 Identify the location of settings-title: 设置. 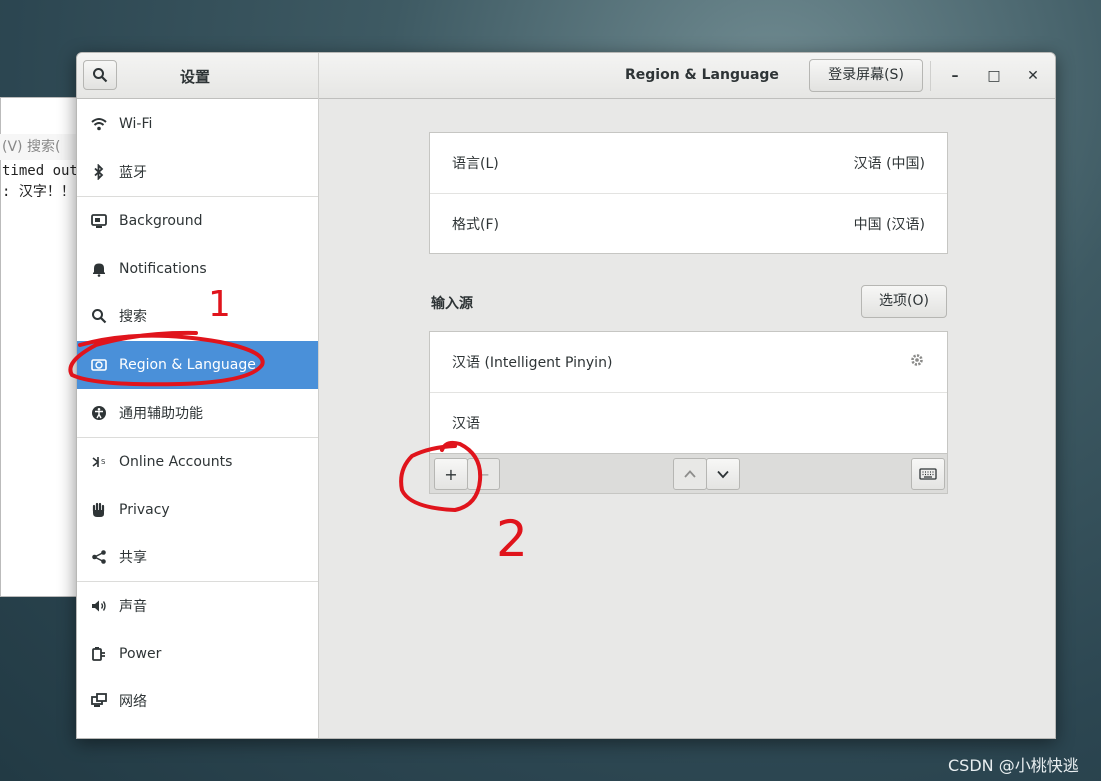
(195, 77).